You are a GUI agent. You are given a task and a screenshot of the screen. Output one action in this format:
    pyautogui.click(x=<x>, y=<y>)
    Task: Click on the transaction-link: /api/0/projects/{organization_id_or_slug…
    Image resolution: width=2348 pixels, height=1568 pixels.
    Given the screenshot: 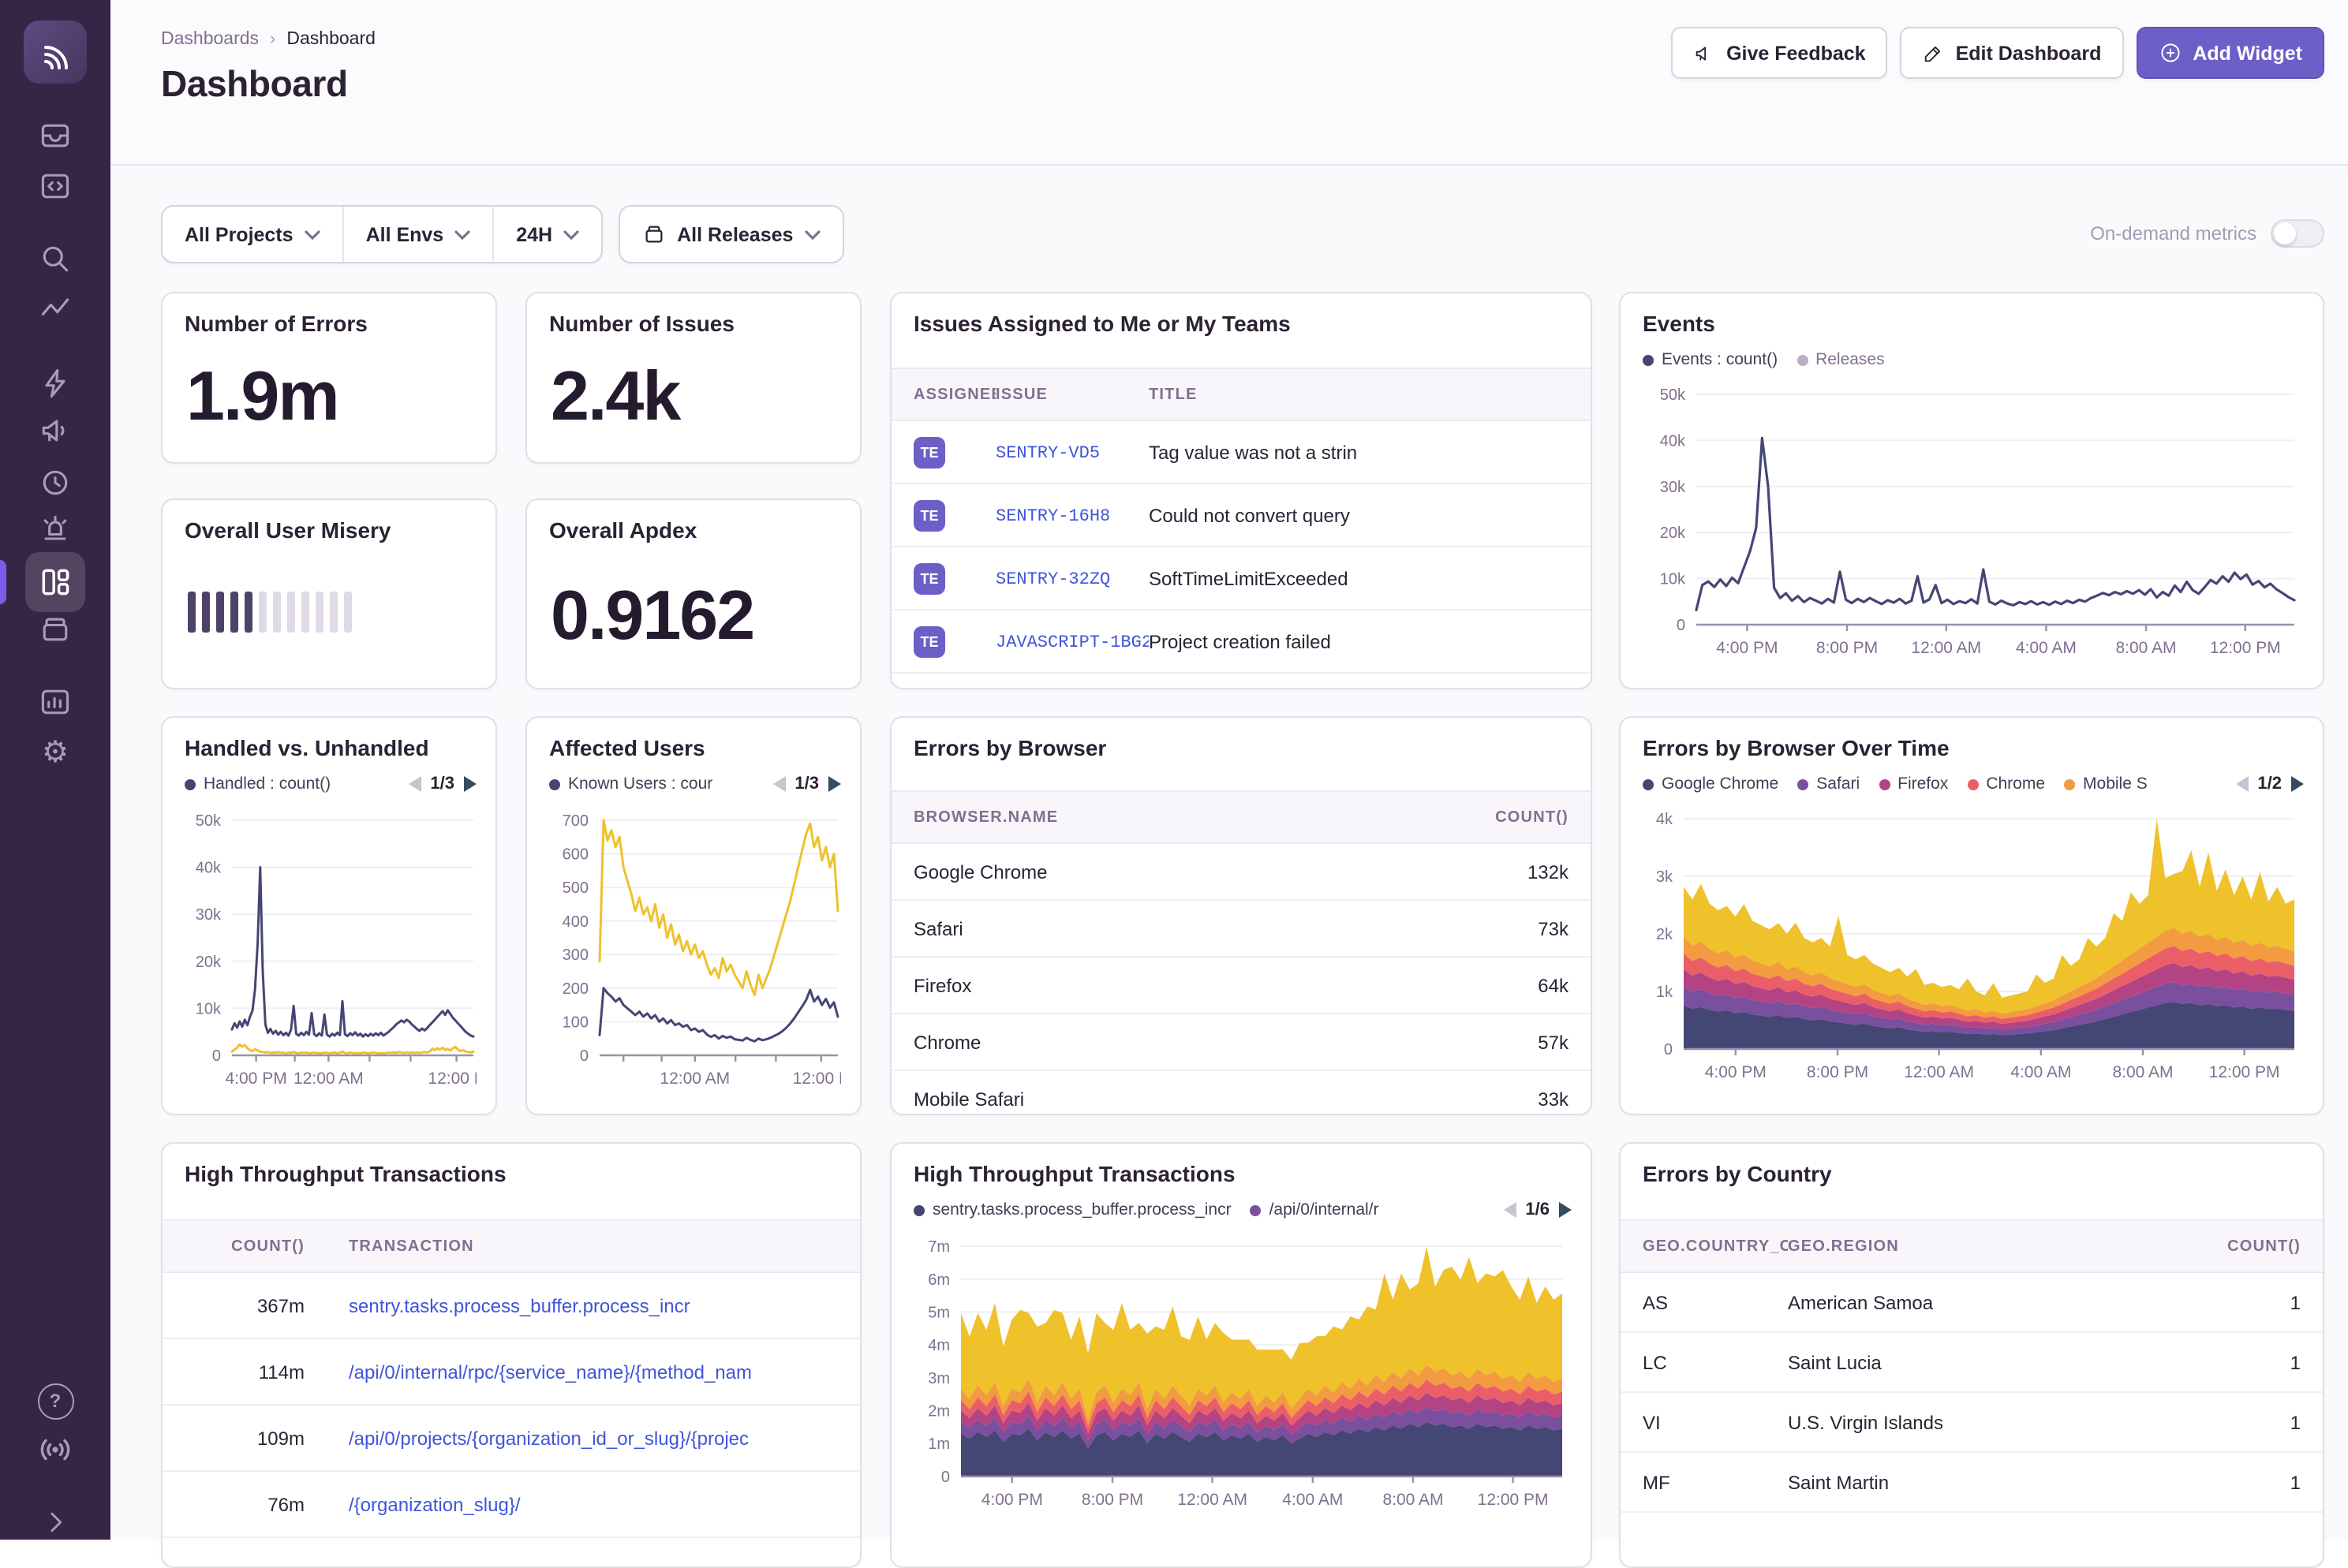 What is the action you would take?
    pyautogui.click(x=549, y=1438)
    